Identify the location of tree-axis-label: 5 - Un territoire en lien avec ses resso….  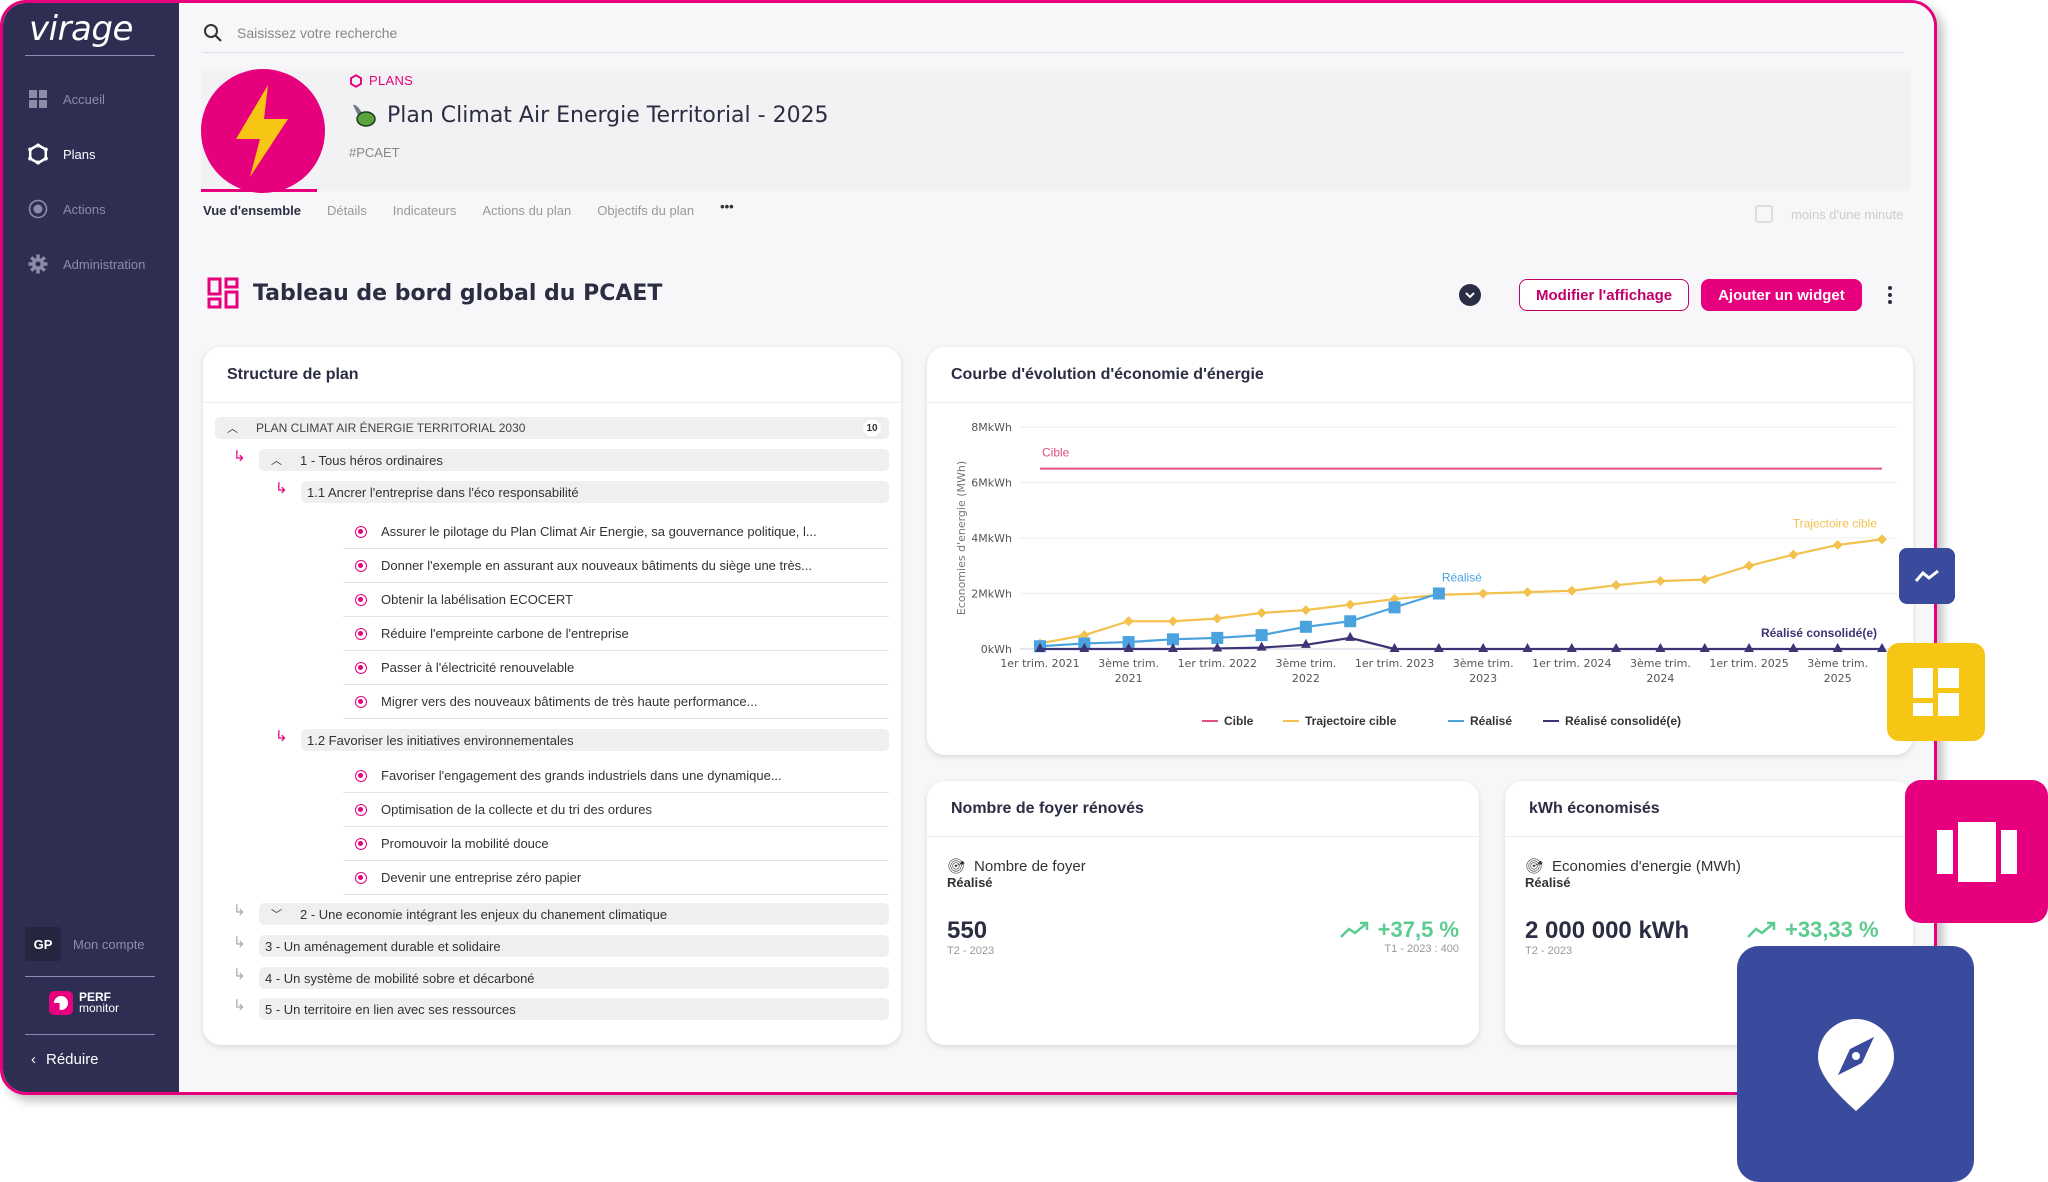
(390, 1009).